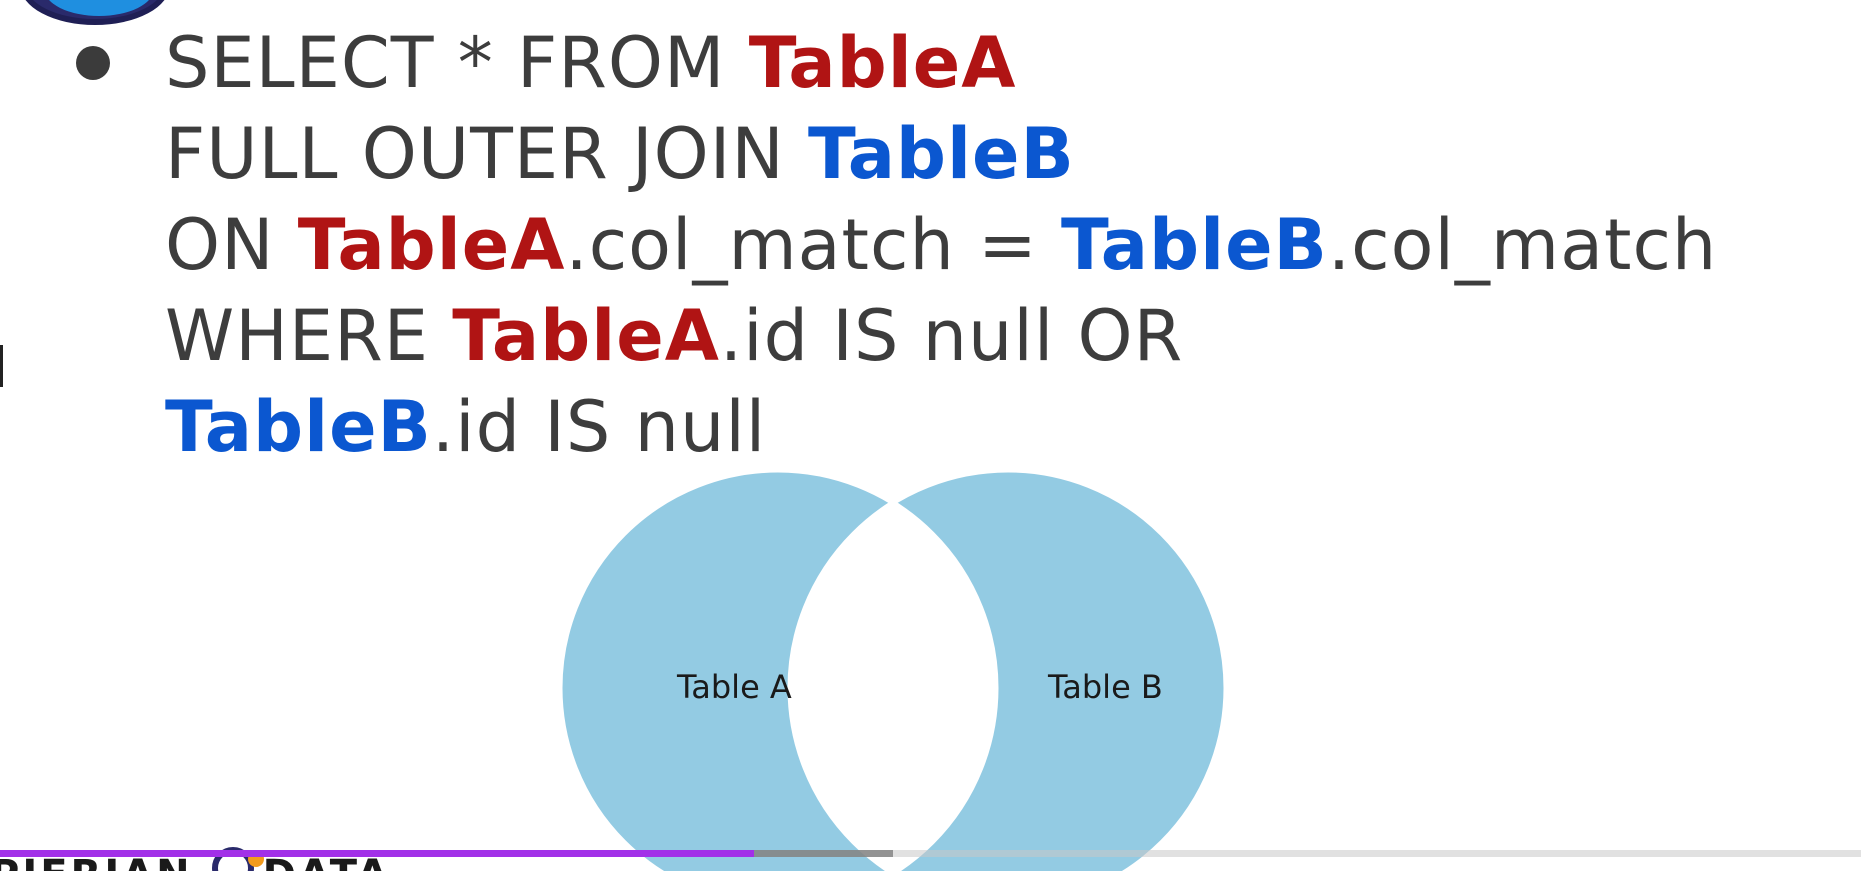 The height and width of the screenshot is (871, 1861). What do you see at coordinates (930, 853) in the screenshot?
I see `video-progress-bar` at bounding box center [930, 853].